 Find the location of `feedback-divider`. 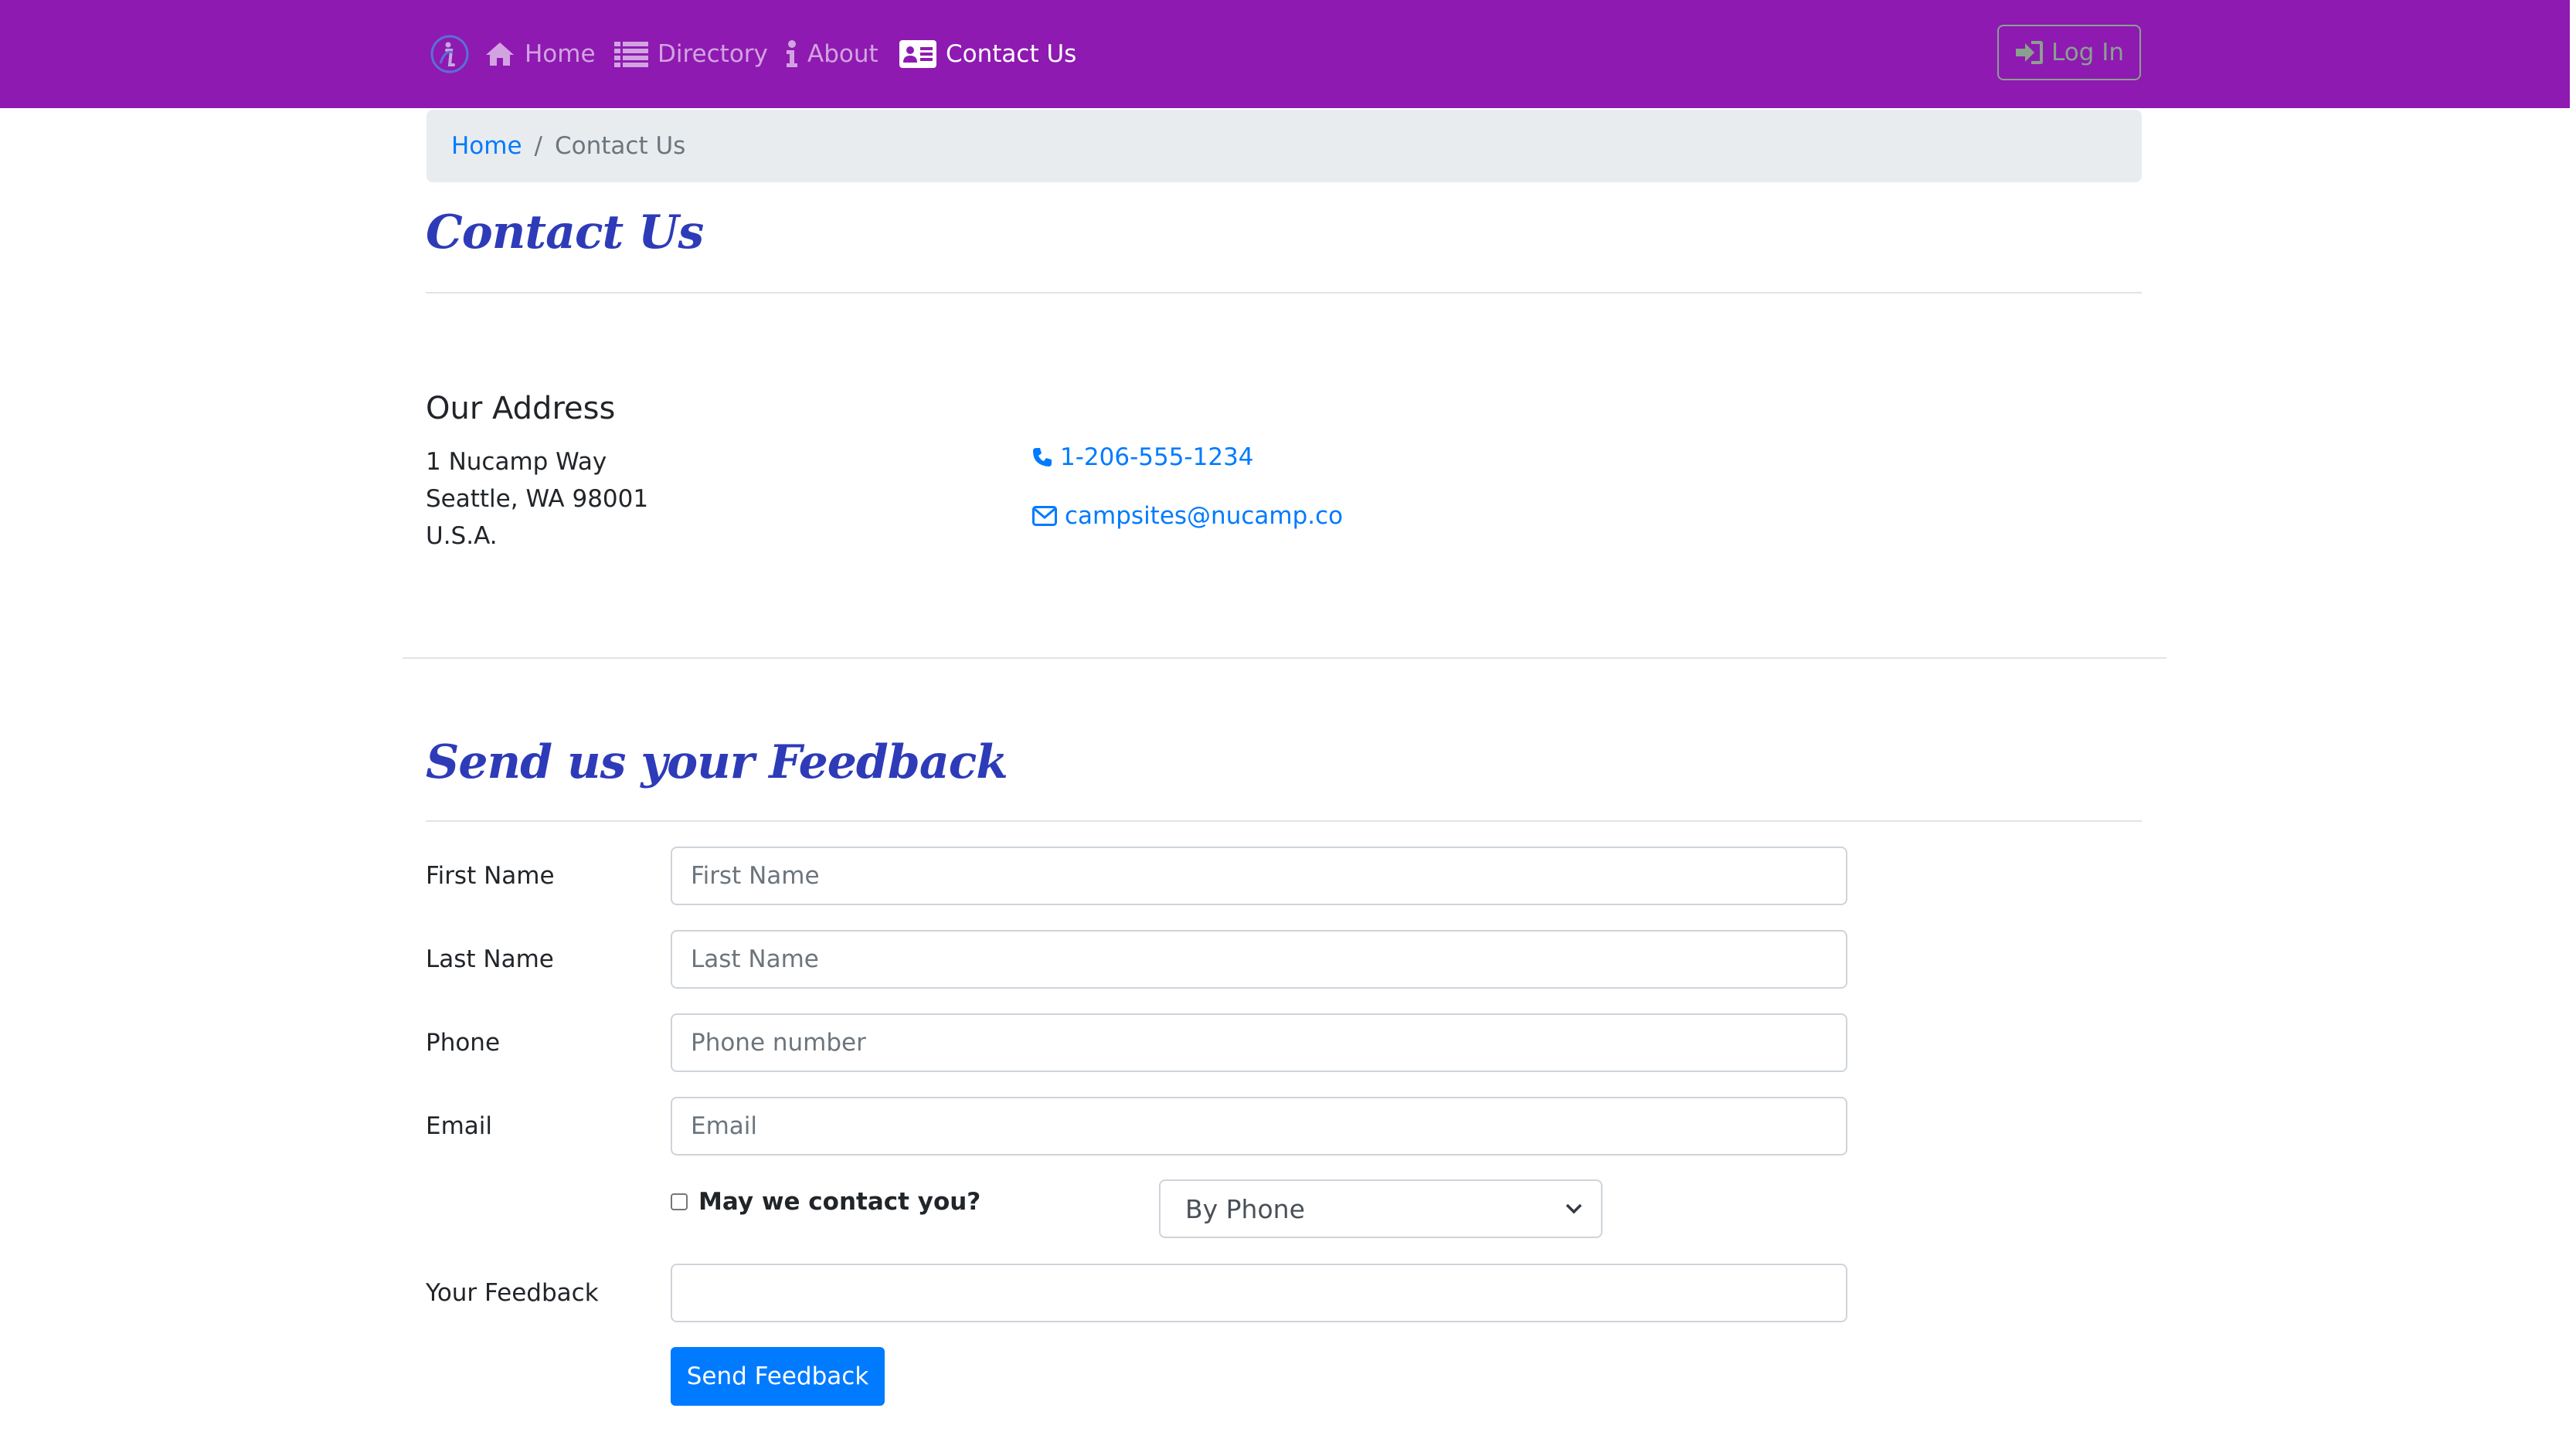

feedback-divider is located at coordinates (1284, 821).